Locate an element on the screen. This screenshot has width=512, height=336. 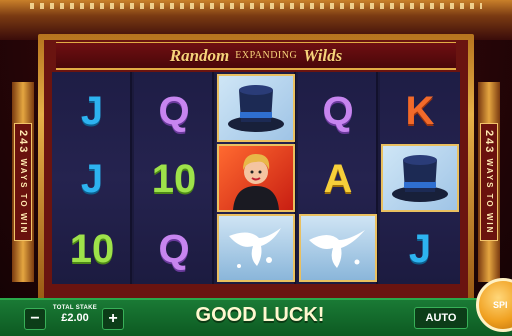
ways-badge-right: 243 WAYS TO WIN is located at coordinates (489, 182).